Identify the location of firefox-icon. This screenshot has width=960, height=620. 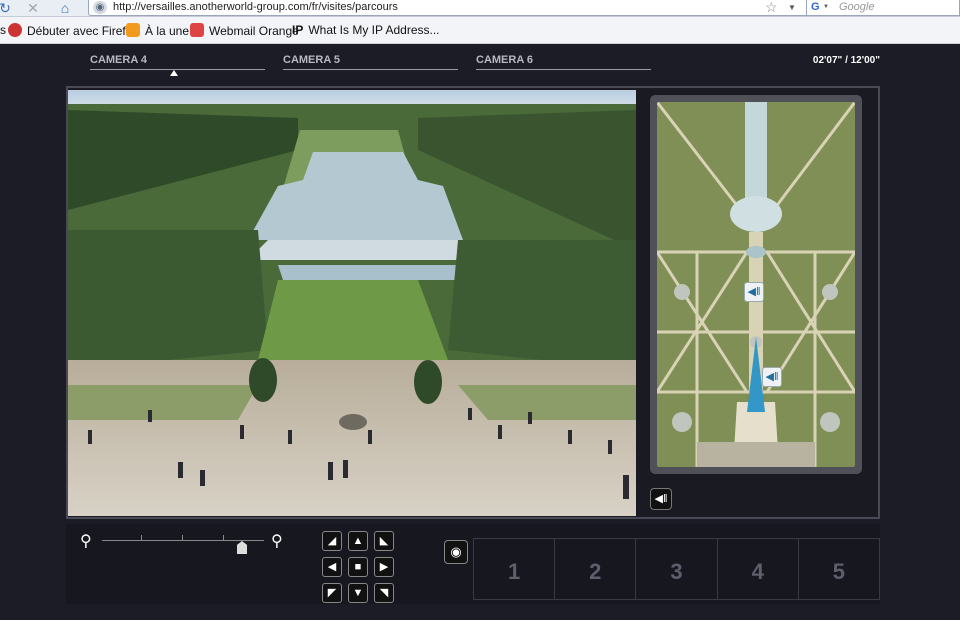
(15, 30).